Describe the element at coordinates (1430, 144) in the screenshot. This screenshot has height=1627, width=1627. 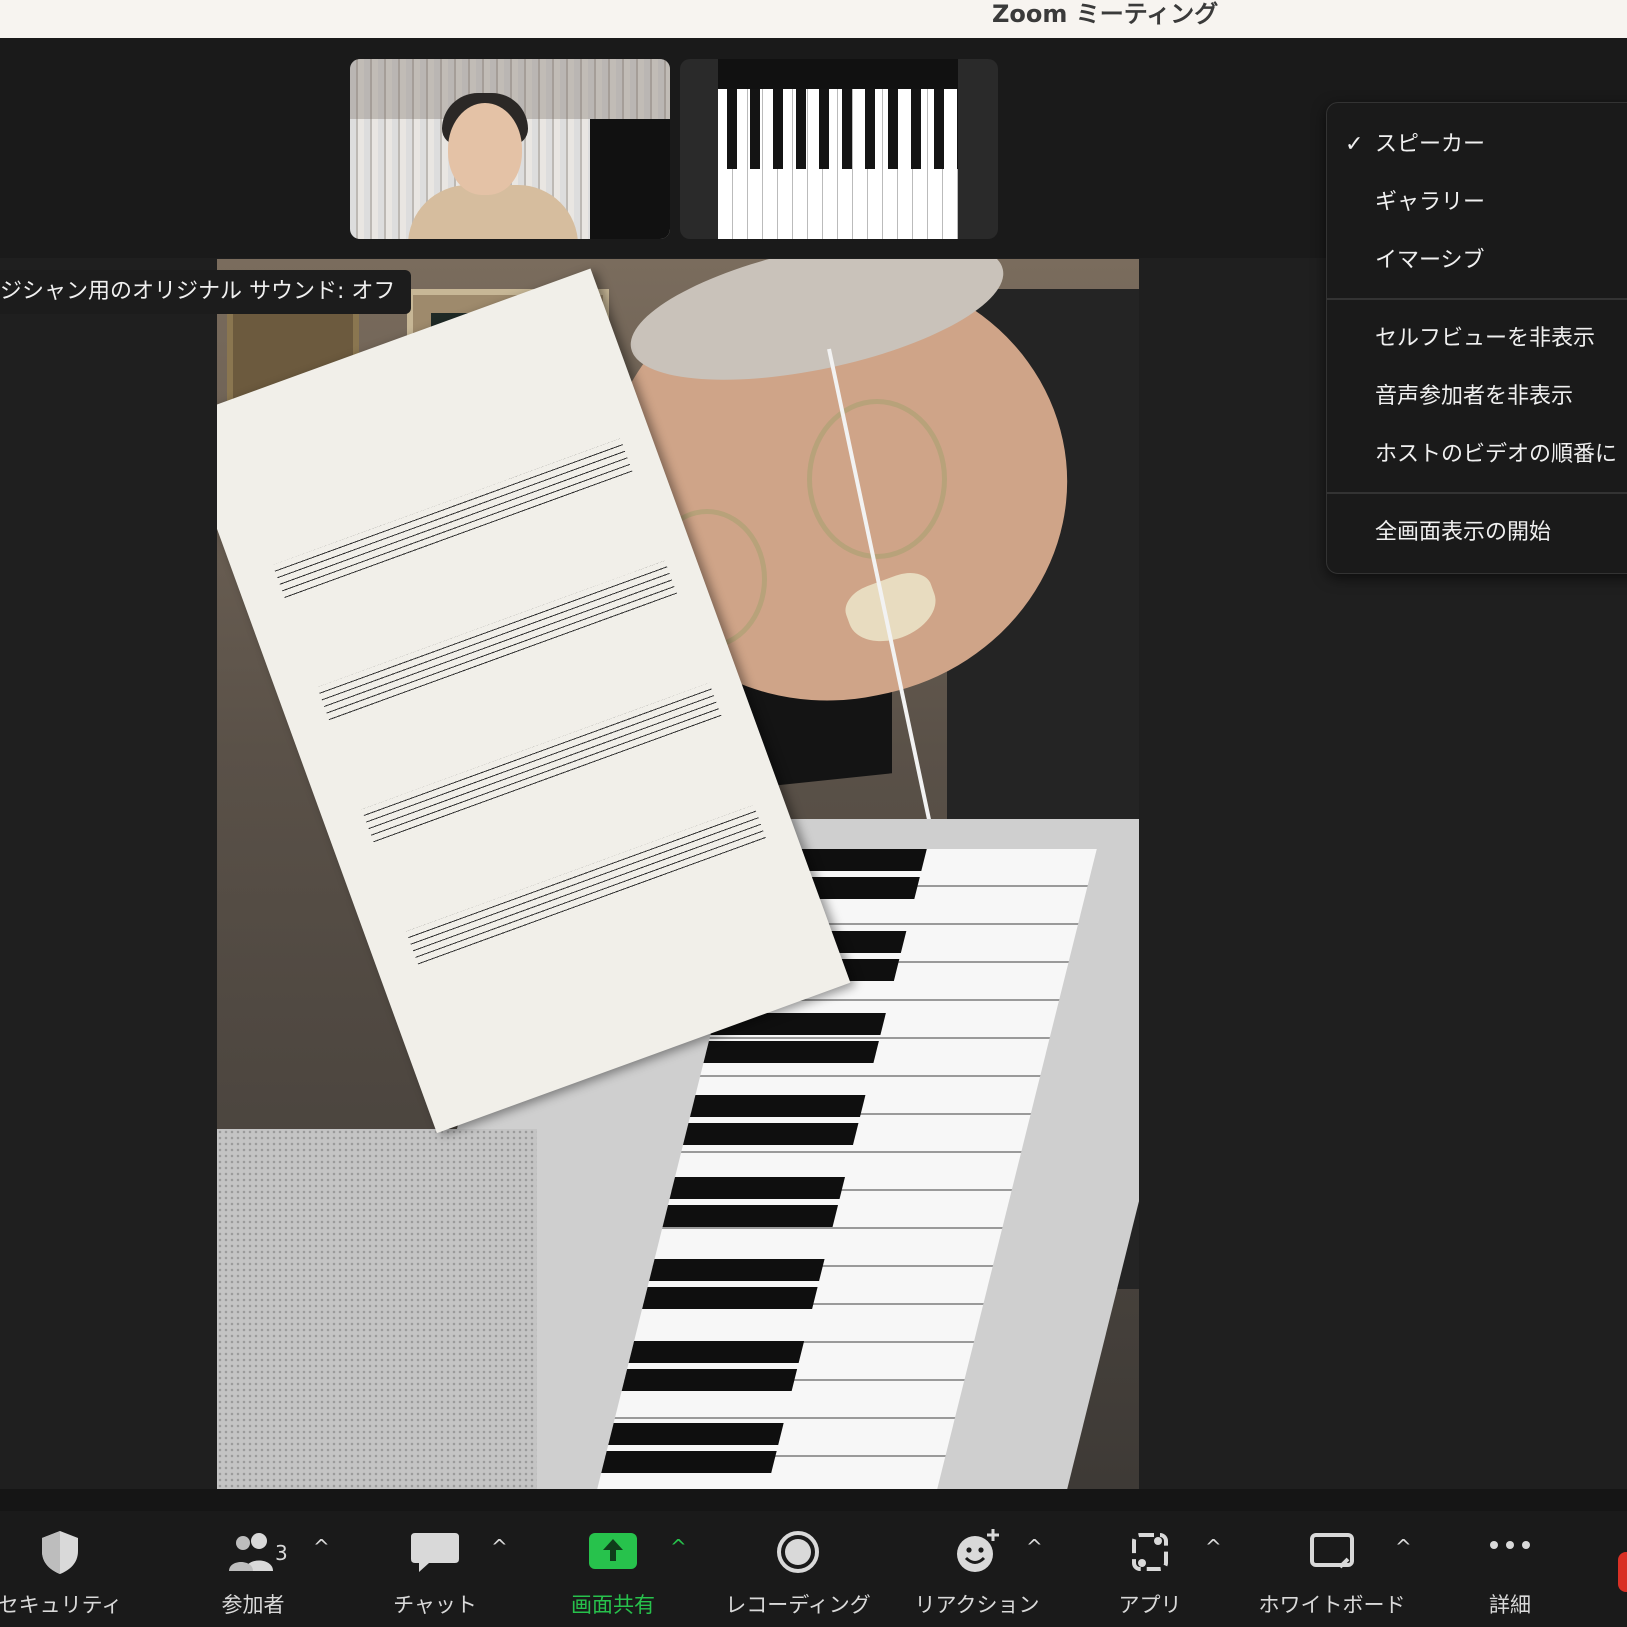
I see `menu-item-label: スピーカー` at that location.